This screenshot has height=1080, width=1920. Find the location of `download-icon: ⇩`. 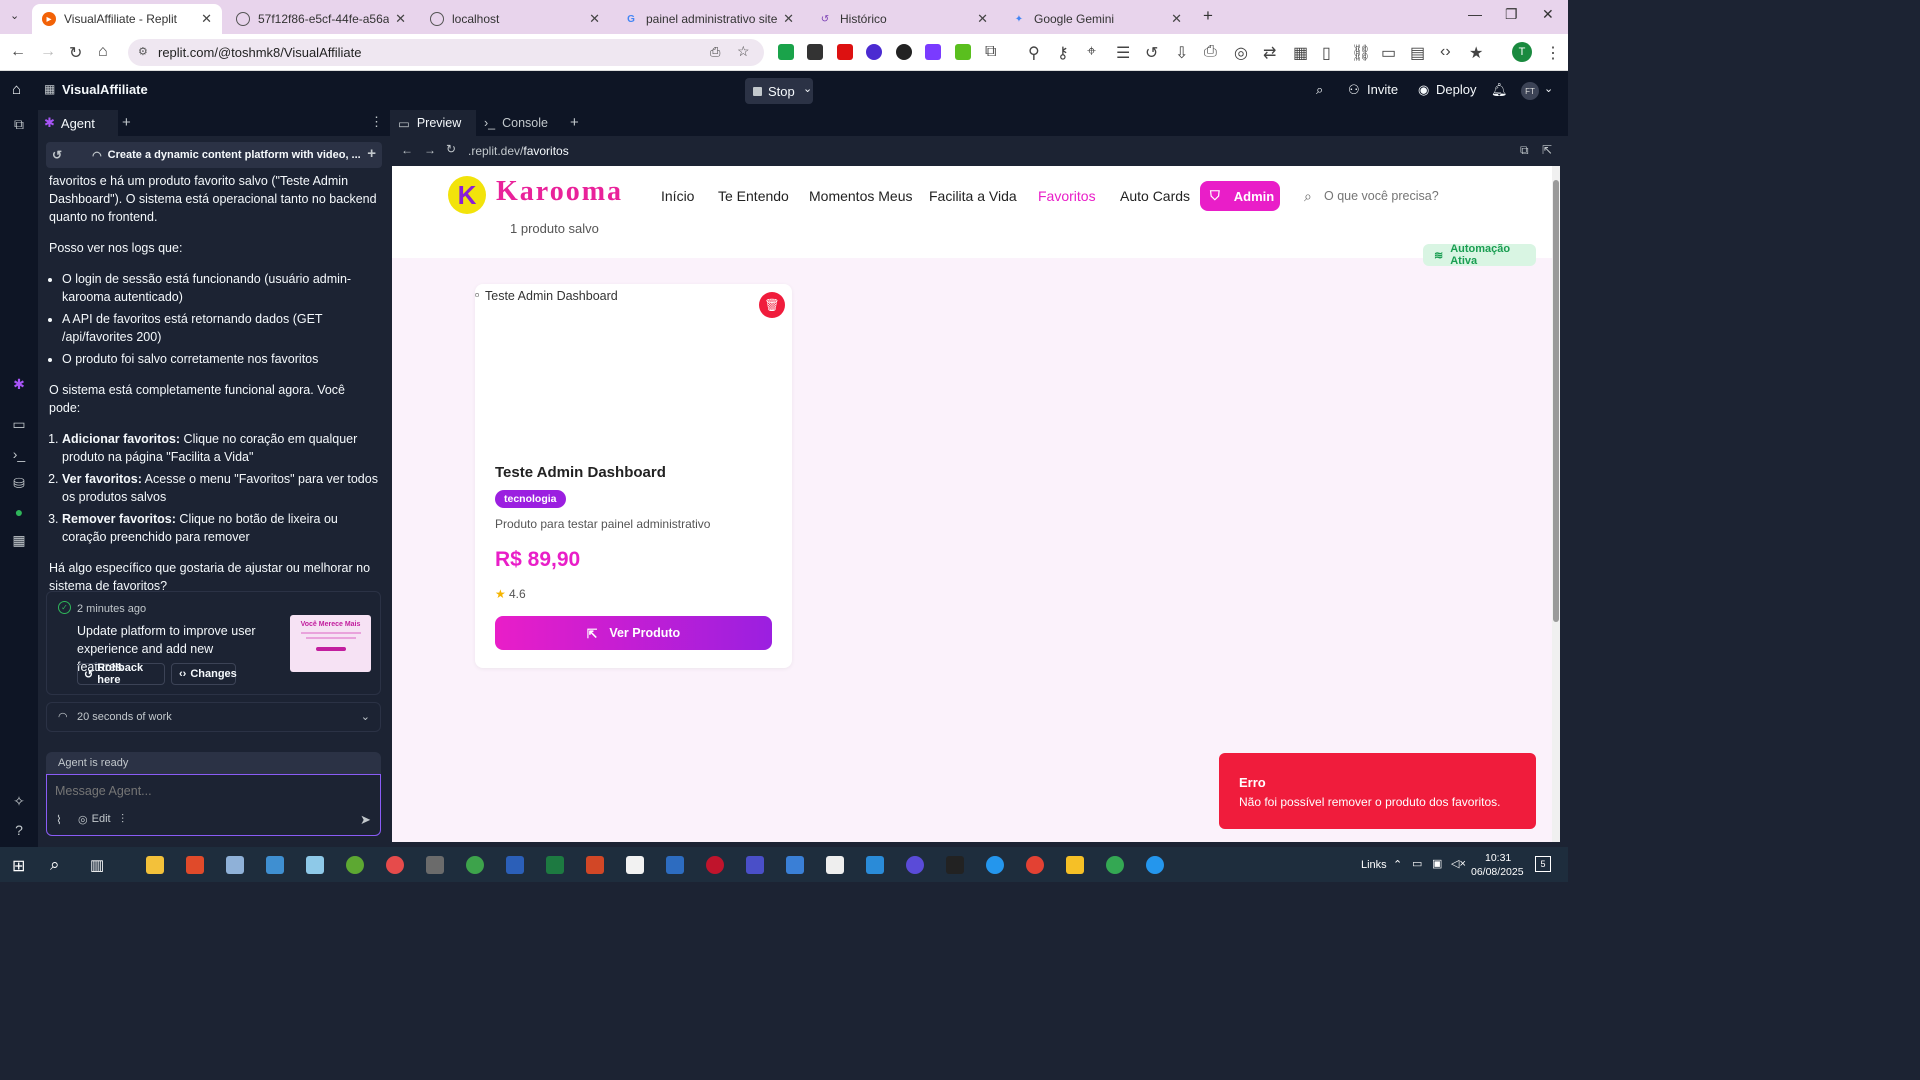

download-icon: ⇩ is located at coordinates (1181, 53).